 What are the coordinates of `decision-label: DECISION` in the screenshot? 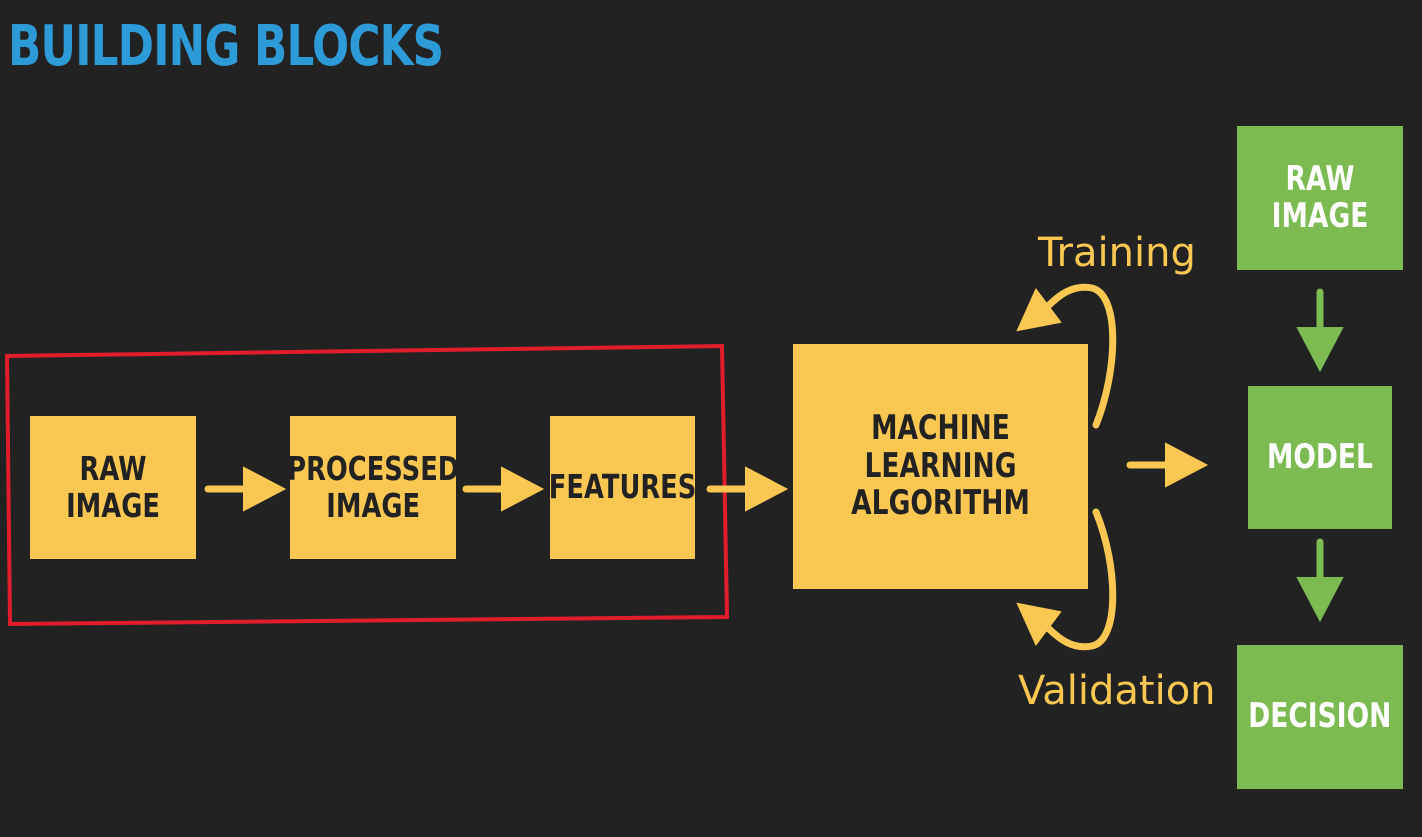 It's located at (1320, 716).